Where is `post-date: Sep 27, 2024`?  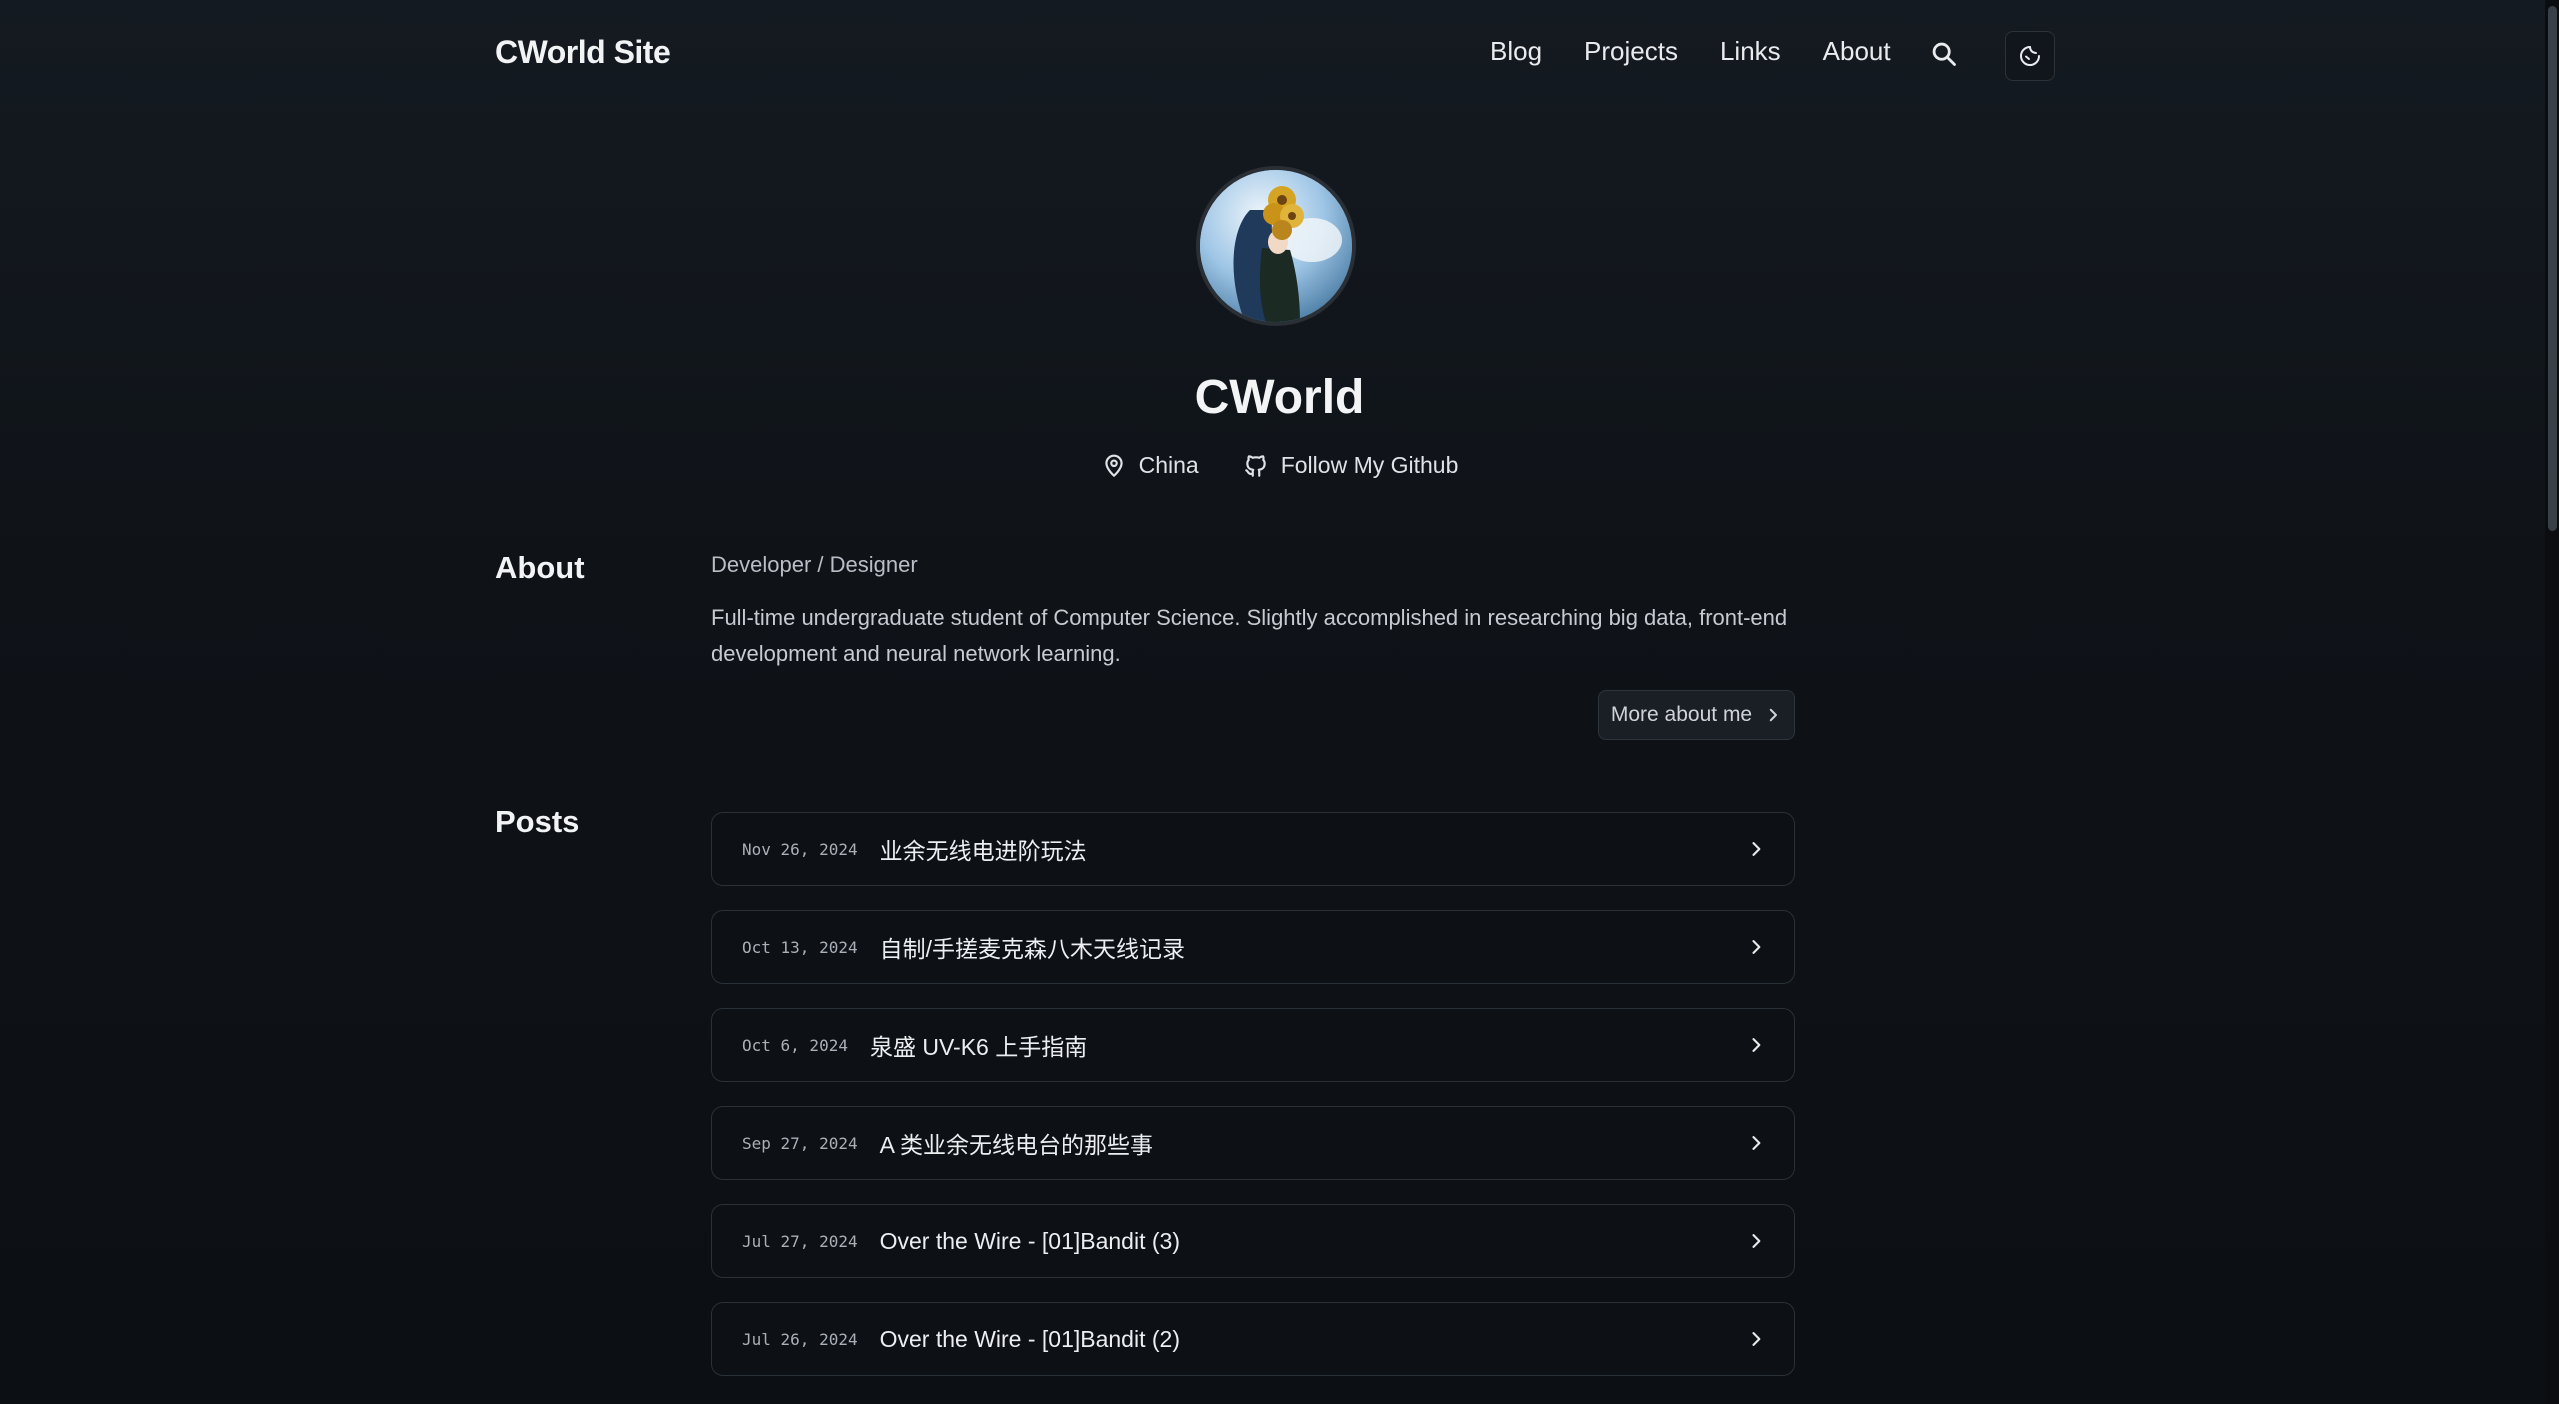 post-date: Sep 27, 2024 is located at coordinates (800, 1143).